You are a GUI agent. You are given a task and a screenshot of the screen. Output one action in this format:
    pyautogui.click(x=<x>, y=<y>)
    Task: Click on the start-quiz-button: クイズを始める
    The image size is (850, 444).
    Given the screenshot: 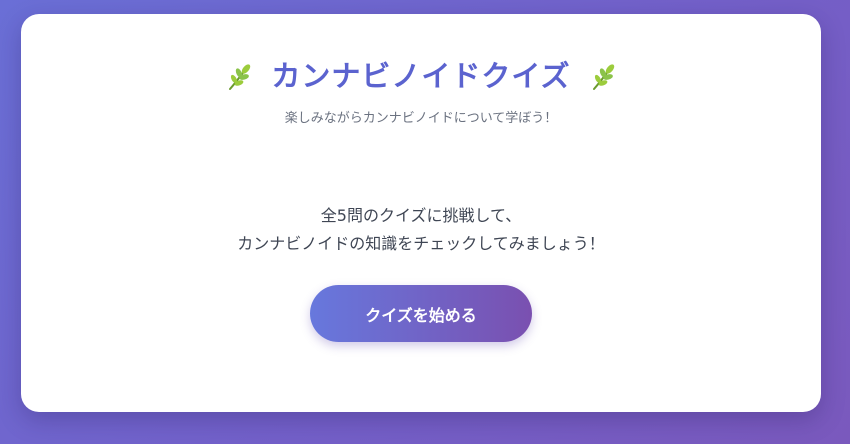 What is the action you would take?
    pyautogui.click(x=421, y=313)
    